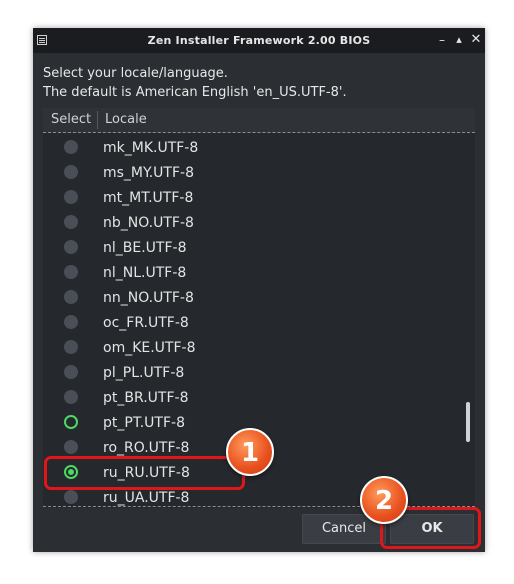 Image resolution: width=514 pixels, height=584 pixels. Describe the element at coordinates (253, 248) in the screenshot. I see `locale-row: nl_BE.UTF-8` at that location.